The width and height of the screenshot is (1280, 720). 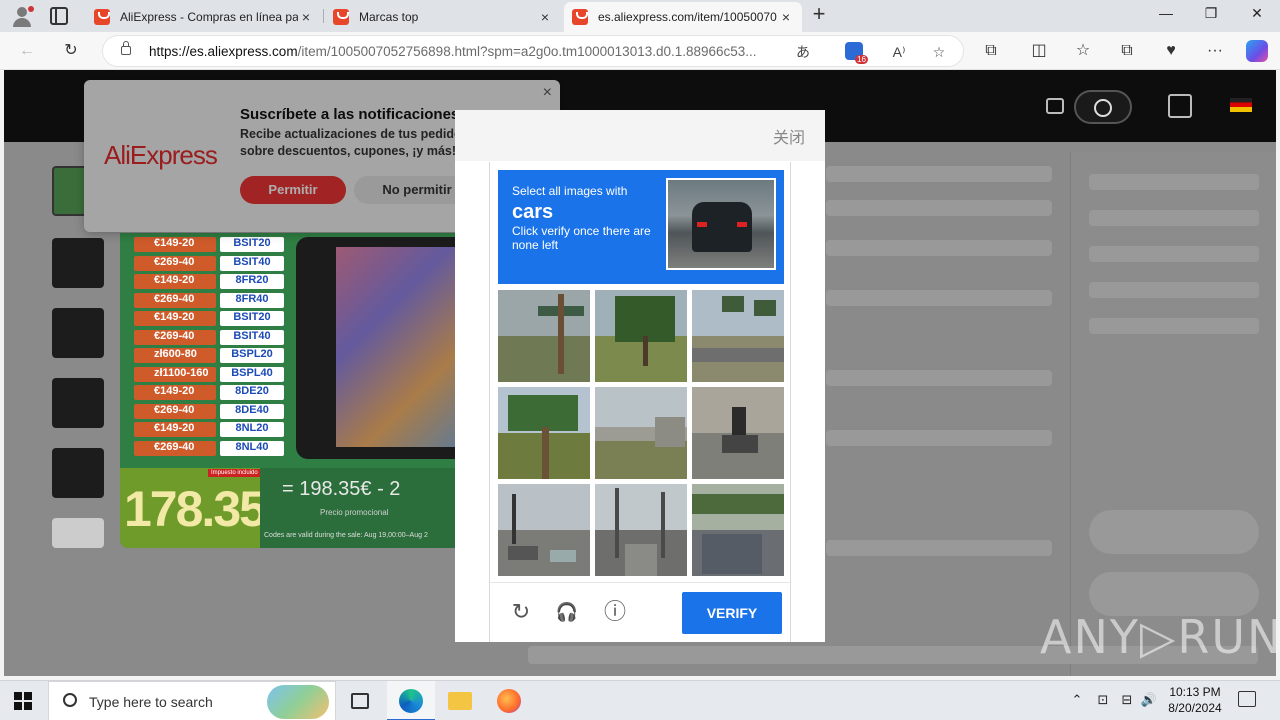 I want to click on taskbar-search-box: Type here to search, so click(x=192, y=700).